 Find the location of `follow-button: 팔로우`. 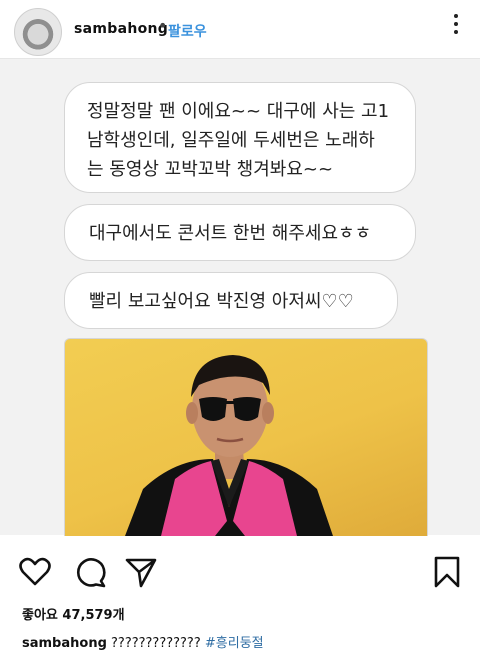

follow-button: 팔로우 is located at coordinates (187, 31).